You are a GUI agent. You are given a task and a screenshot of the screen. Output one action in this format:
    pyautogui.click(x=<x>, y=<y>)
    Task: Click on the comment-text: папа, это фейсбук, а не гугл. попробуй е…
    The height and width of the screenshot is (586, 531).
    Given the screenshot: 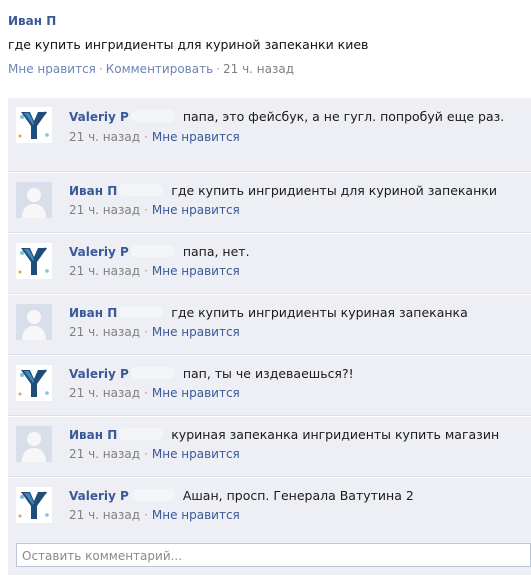 What is the action you would take?
    pyautogui.click(x=343, y=116)
    